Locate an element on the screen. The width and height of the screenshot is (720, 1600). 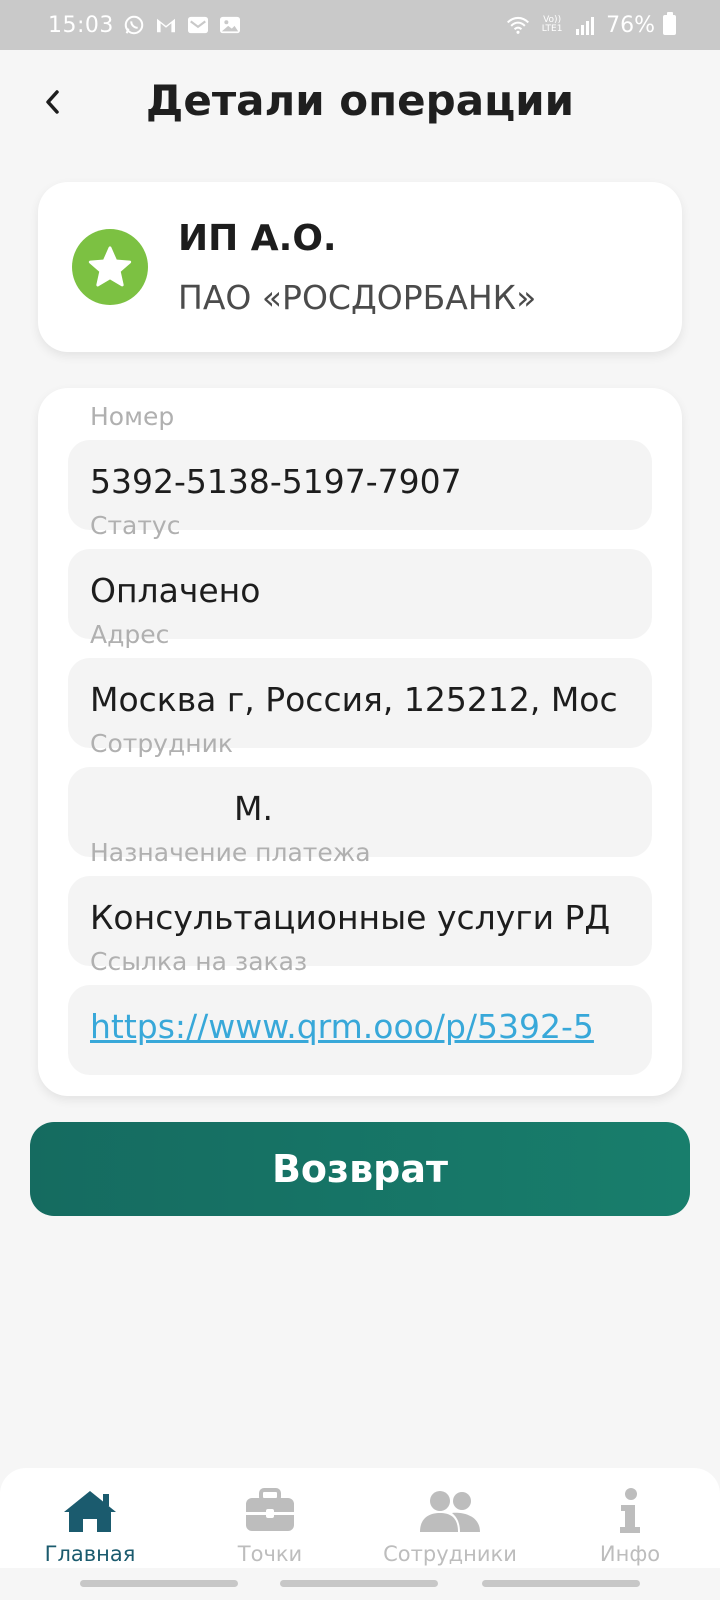
field-box: https://www.qrm.ooo/p/5392-5 is located at coordinates (360, 1030).